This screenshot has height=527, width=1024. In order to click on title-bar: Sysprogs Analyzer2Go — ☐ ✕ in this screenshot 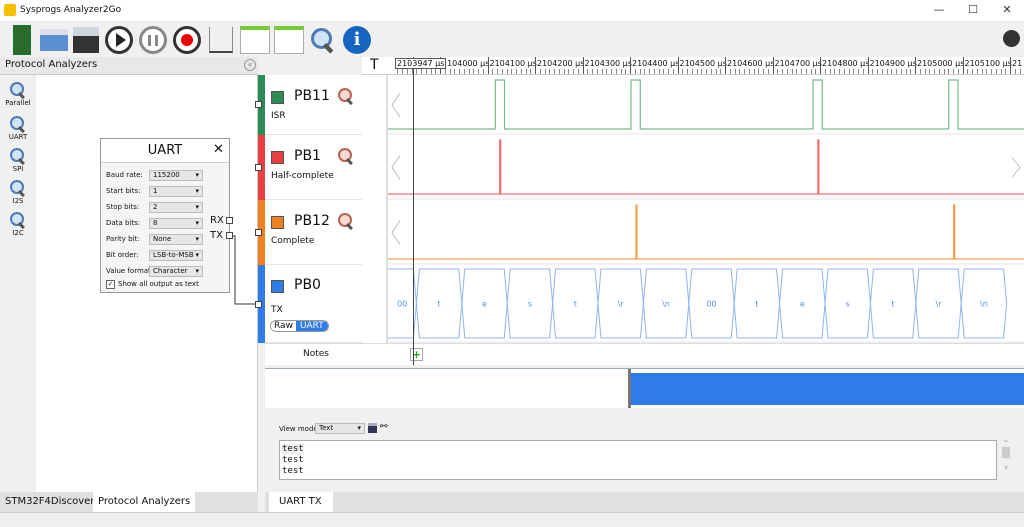, I will do `click(512, 11)`.